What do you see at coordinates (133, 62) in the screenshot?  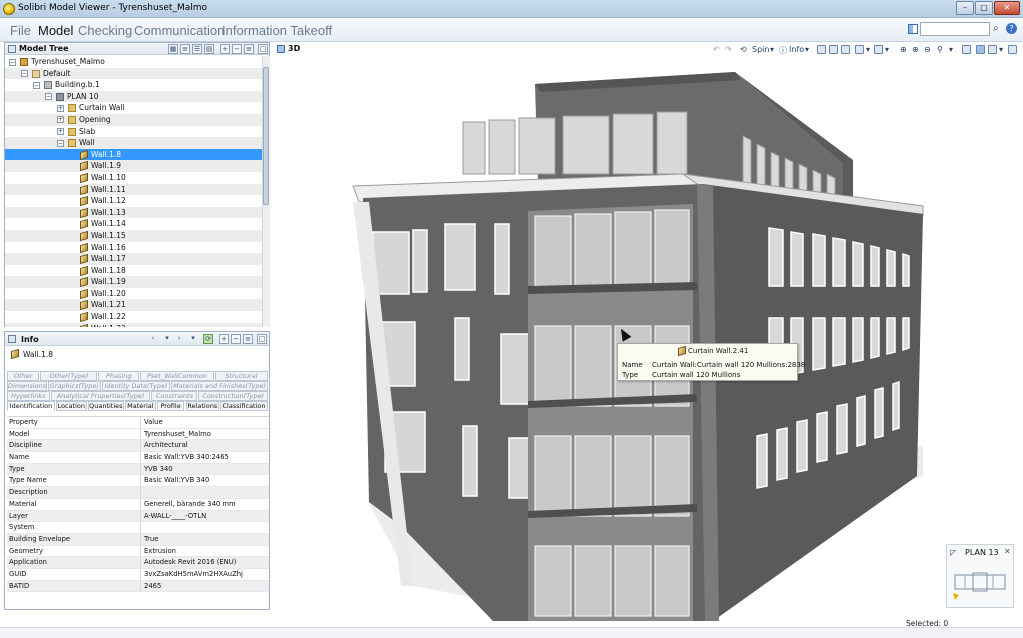 I see `tree-node: − Tyrenshuset_Malmo` at bounding box center [133, 62].